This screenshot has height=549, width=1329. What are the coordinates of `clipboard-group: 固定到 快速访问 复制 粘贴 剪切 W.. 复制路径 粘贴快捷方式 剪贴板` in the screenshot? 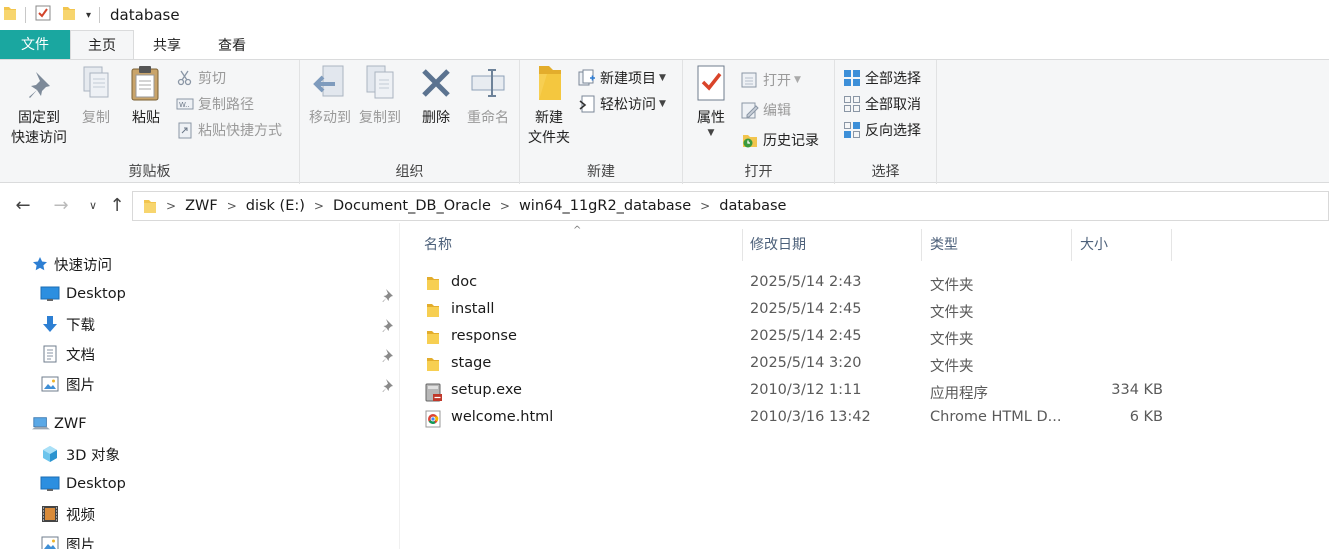 It's located at (150, 122).